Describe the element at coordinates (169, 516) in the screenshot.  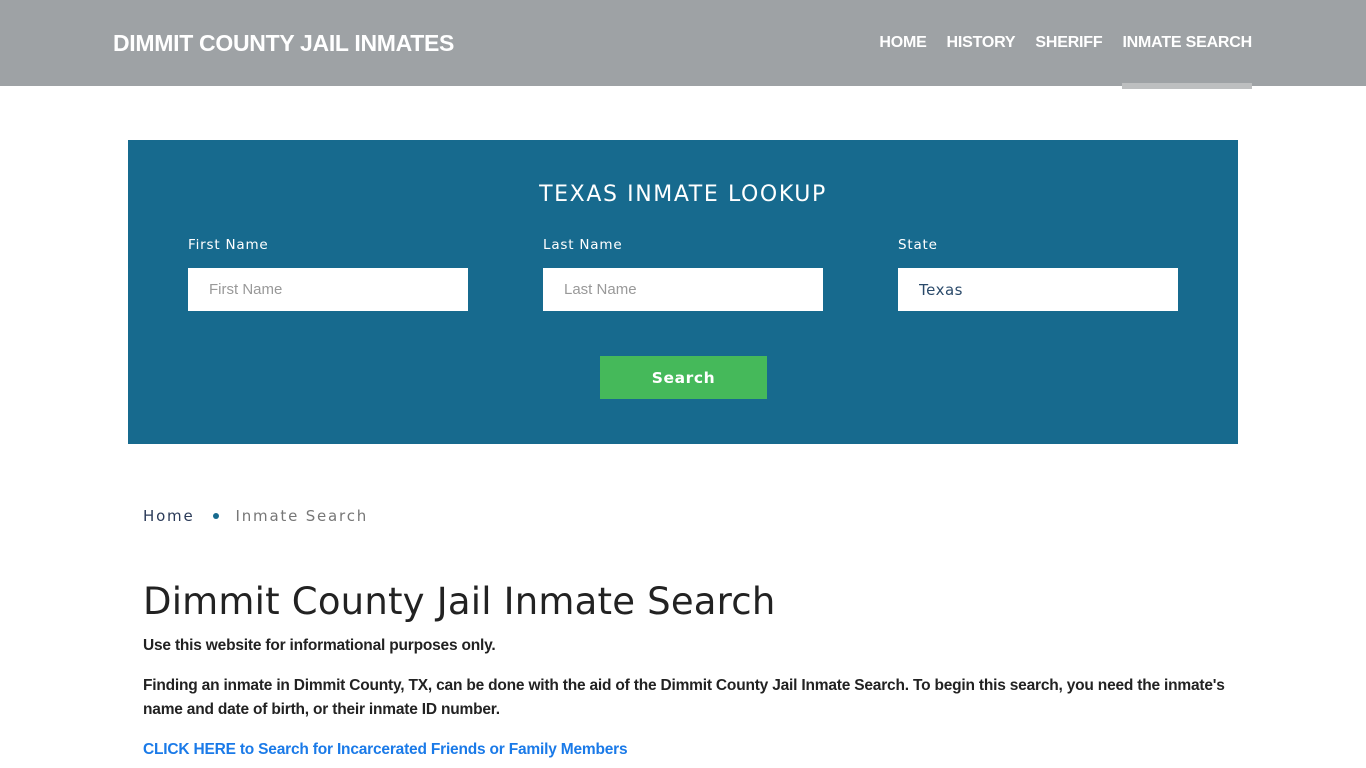
I see `breadcrumb-home: Home` at that location.